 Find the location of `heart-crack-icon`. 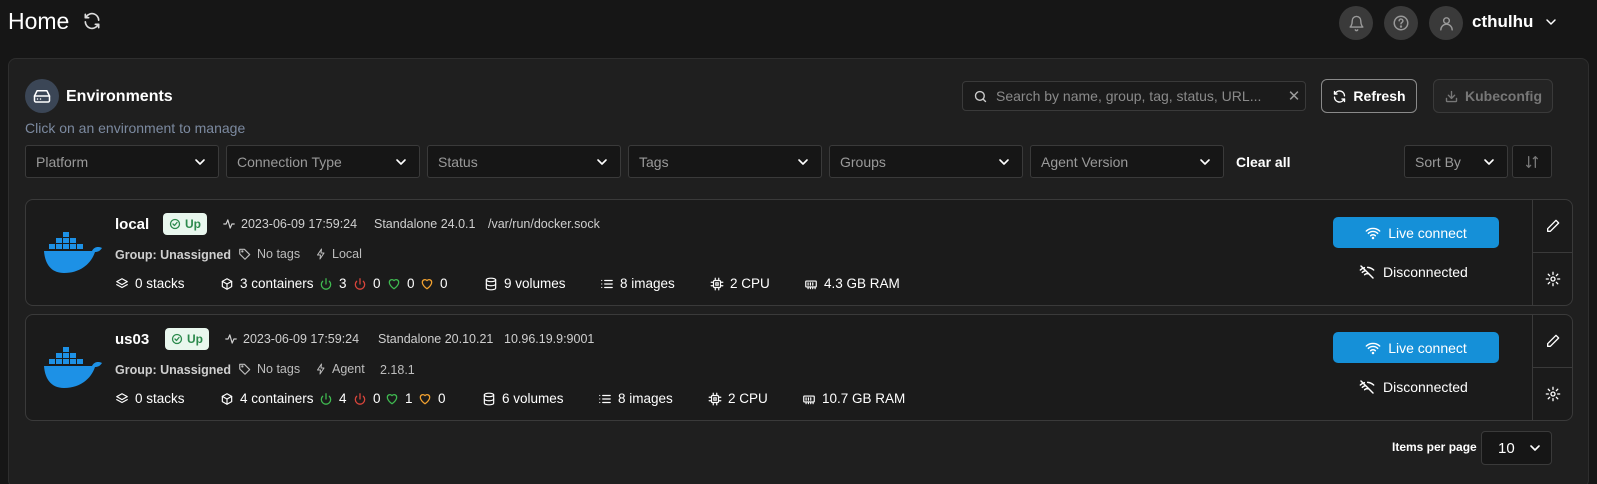

heart-crack-icon is located at coordinates (425, 398).